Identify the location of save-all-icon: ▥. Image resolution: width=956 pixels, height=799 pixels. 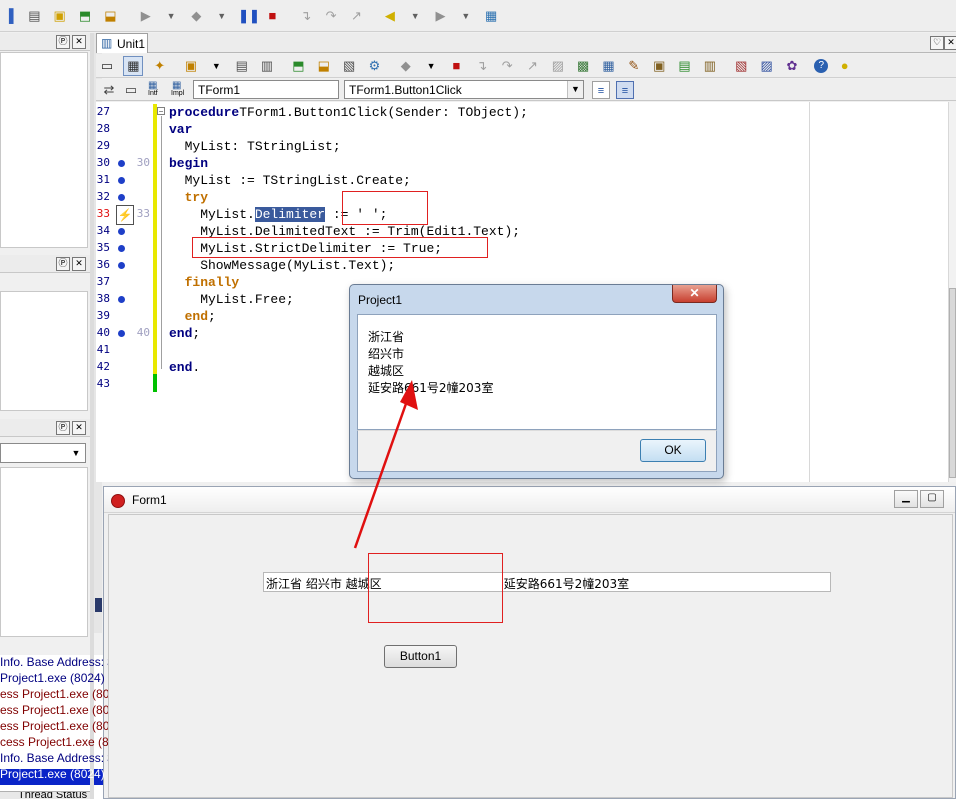
(267, 66).